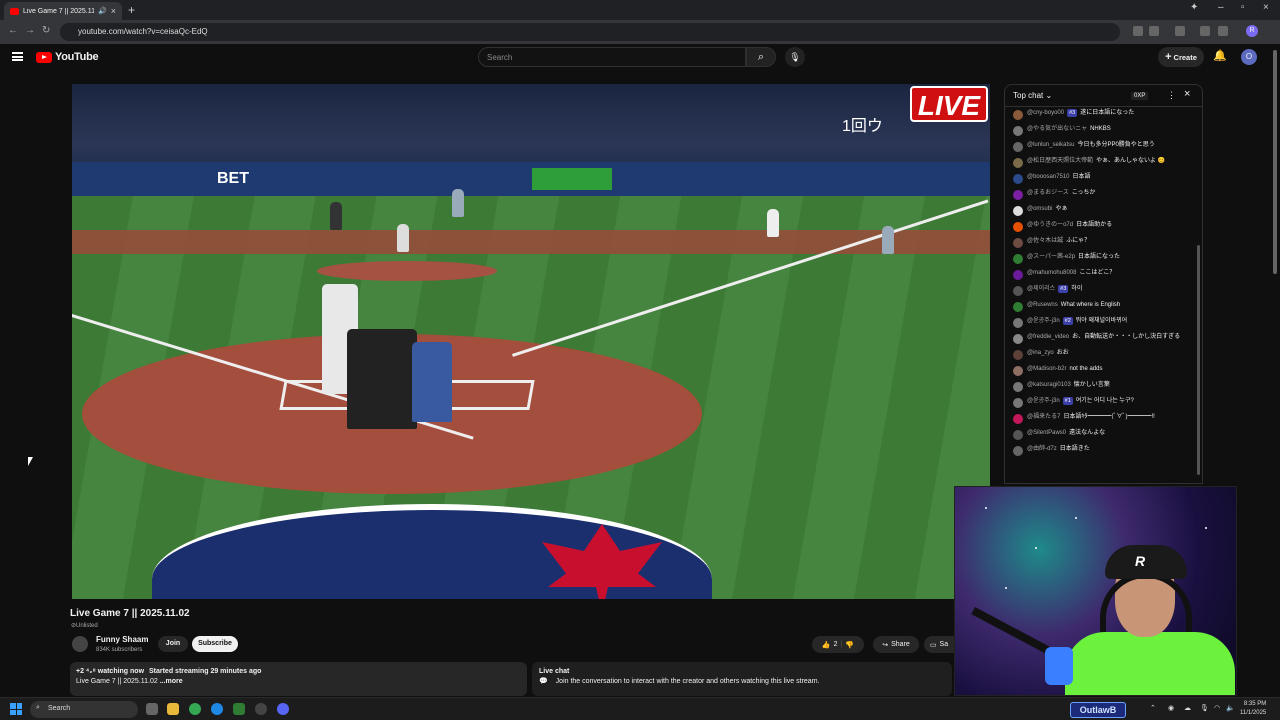  What do you see at coordinates (1221, 7) in the screenshot?
I see `minimize-icon: –` at bounding box center [1221, 7].